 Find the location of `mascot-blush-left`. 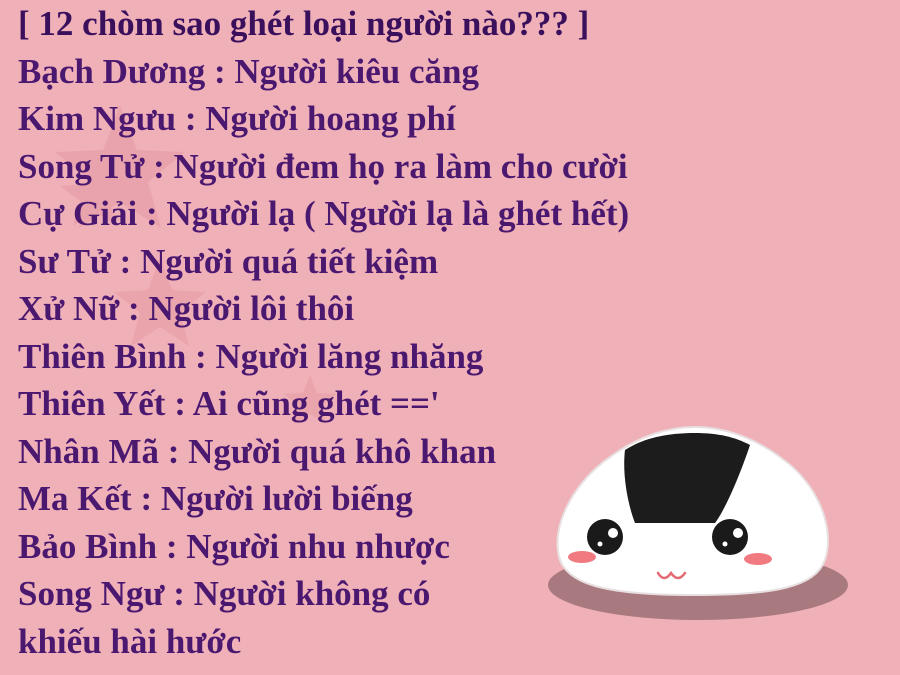

mascot-blush-left is located at coordinates (582, 557).